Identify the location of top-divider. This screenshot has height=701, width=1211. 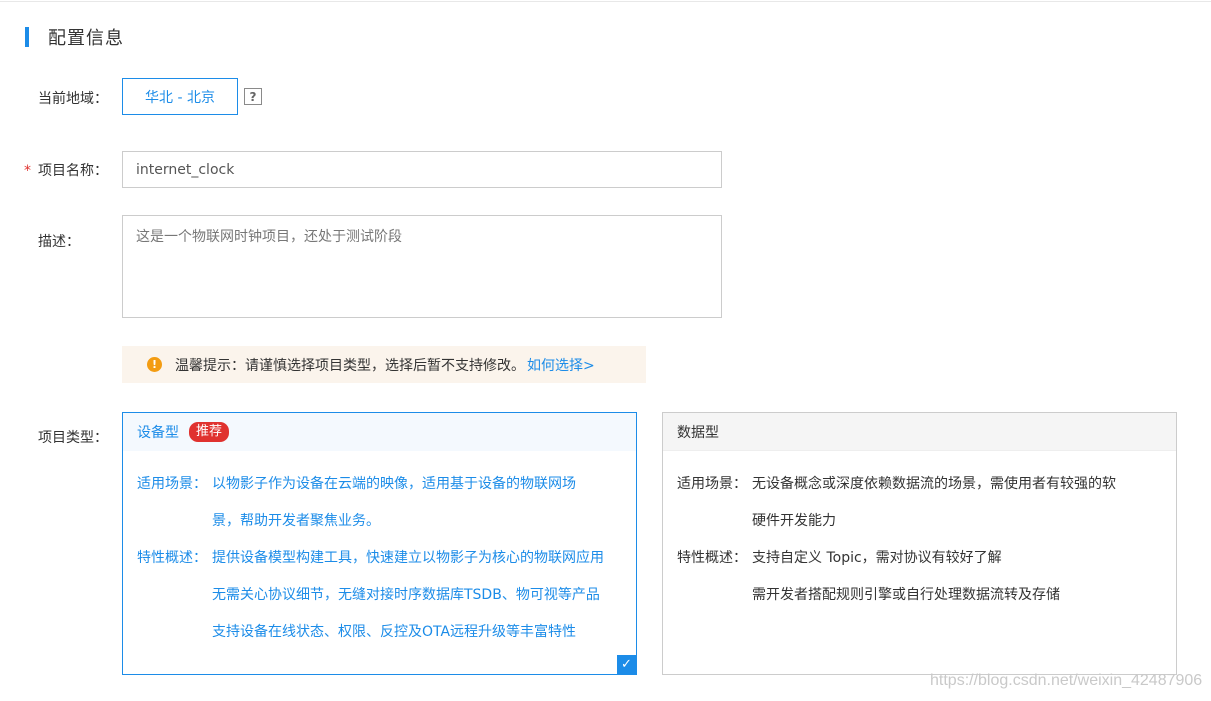
(605, 1).